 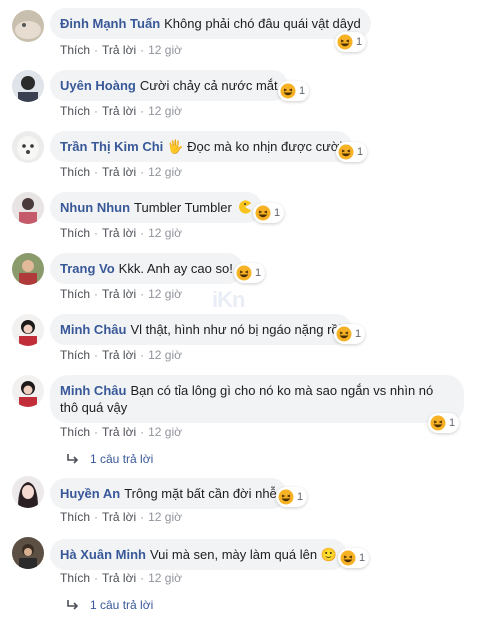 I want to click on comment-text: Trông mặt bất cần đời nhễ, so click(x=200, y=493).